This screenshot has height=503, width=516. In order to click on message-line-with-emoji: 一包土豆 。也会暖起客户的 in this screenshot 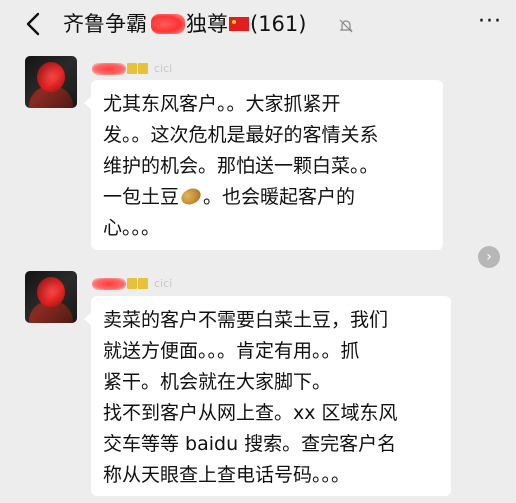, I will do `click(267, 197)`.